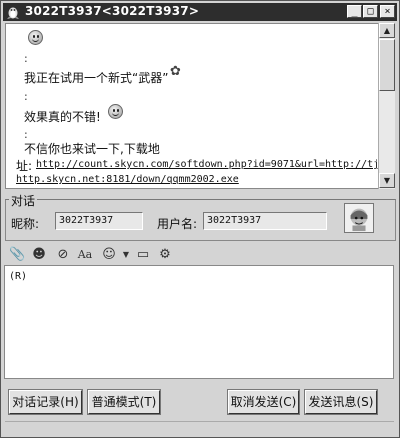  I want to click on username-label: 用户名:, so click(177, 224).